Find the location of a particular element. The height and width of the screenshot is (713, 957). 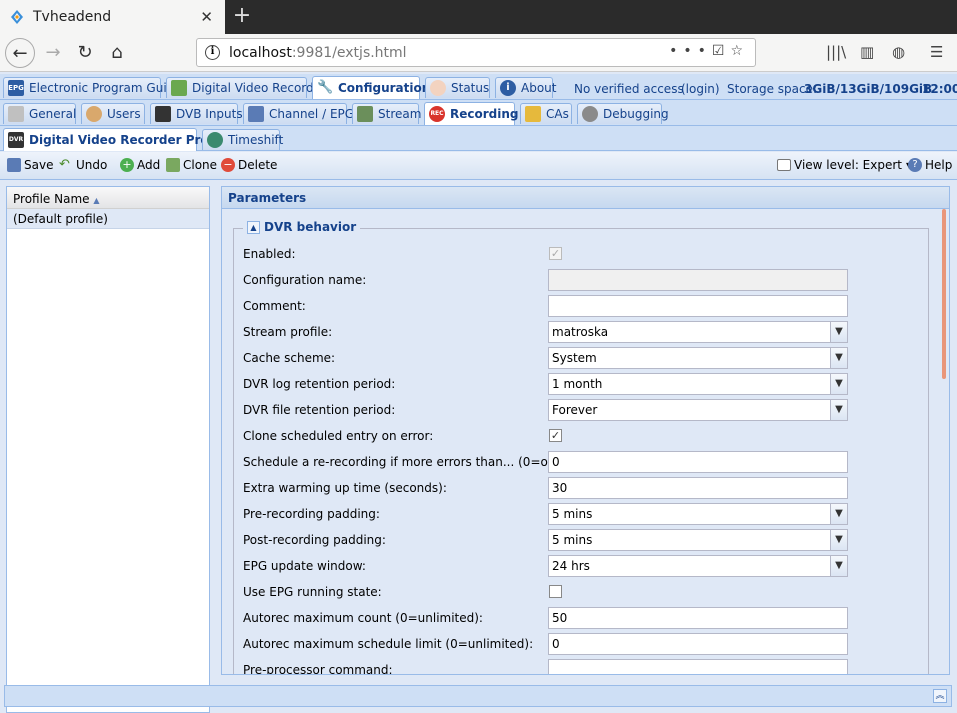

menu-icon: ☰ is located at coordinates (936, 52).